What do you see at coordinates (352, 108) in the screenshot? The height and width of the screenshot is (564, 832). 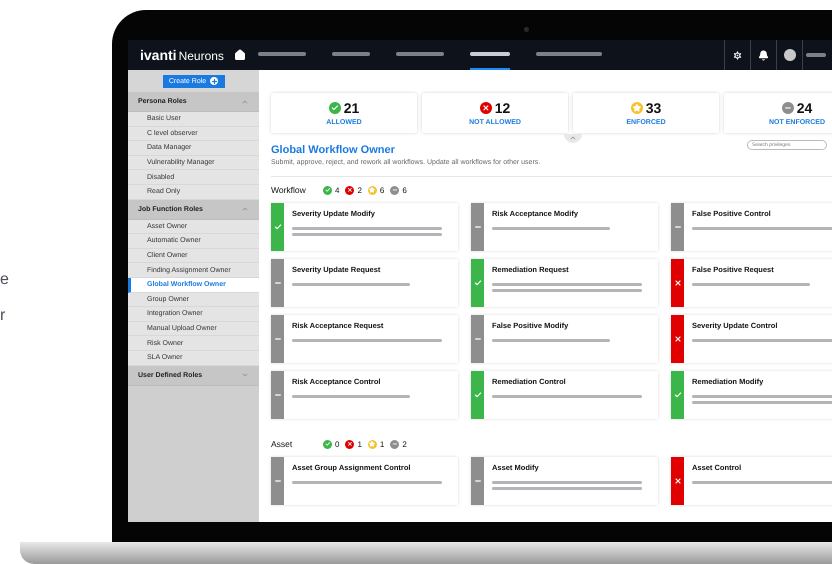 I see `stat-count: 21` at bounding box center [352, 108].